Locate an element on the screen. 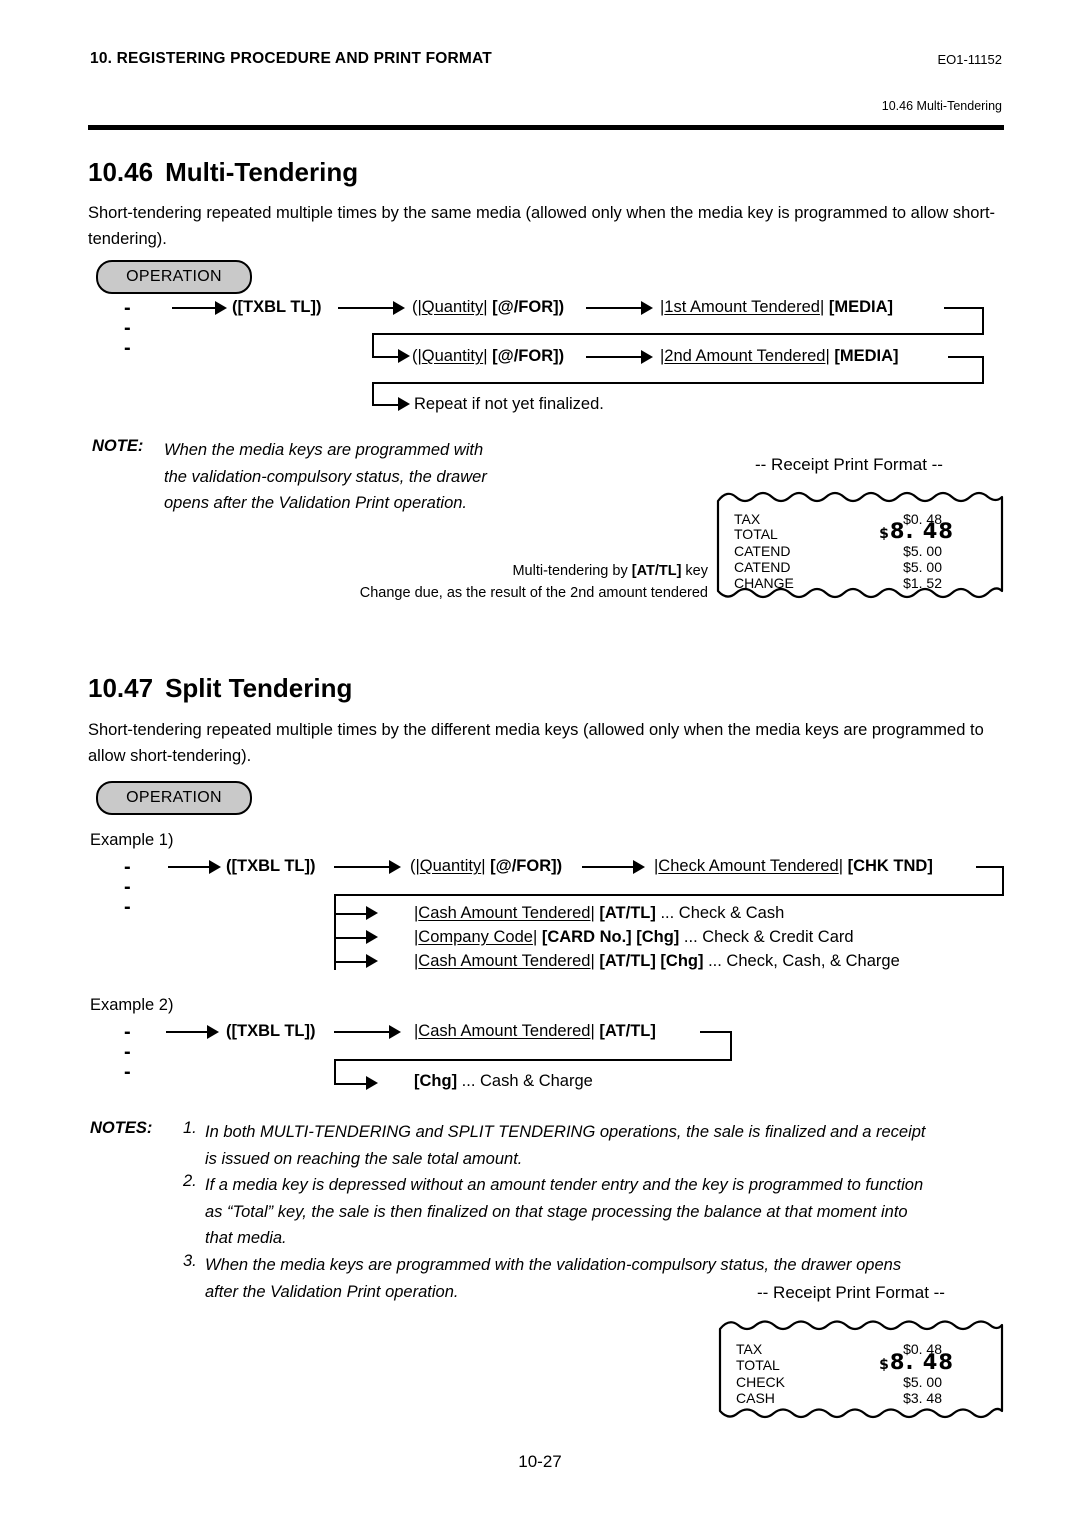  currency-symbol: $ is located at coordinates (884, 534).